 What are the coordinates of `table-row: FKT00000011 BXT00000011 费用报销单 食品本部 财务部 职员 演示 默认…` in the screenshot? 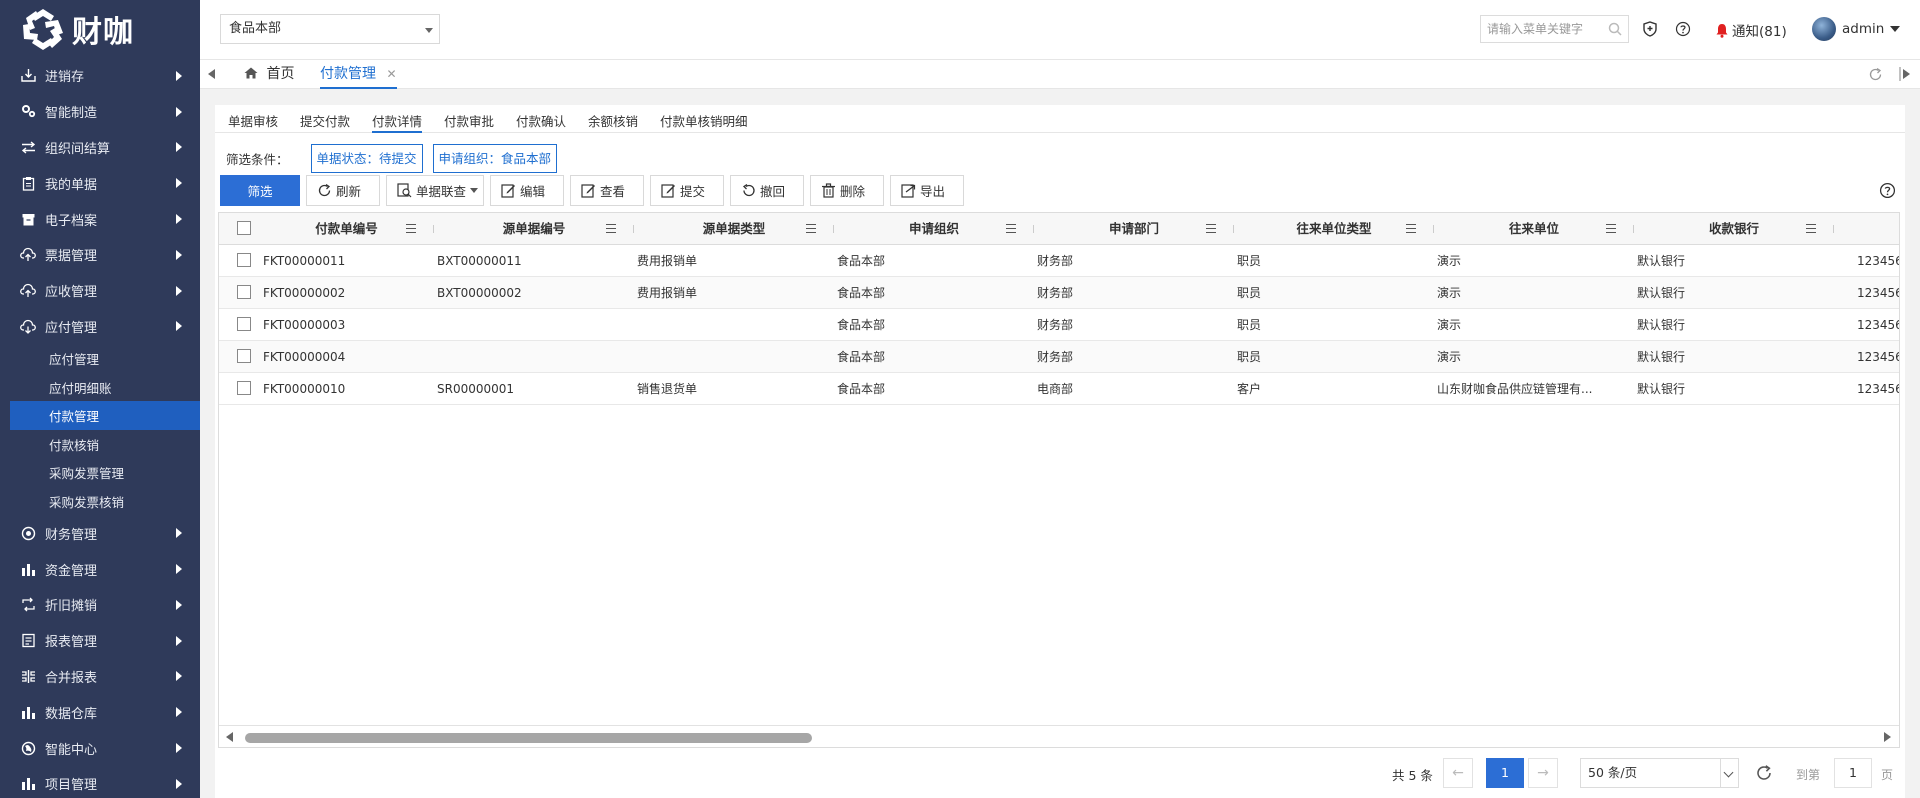 It's located at (1059, 261).